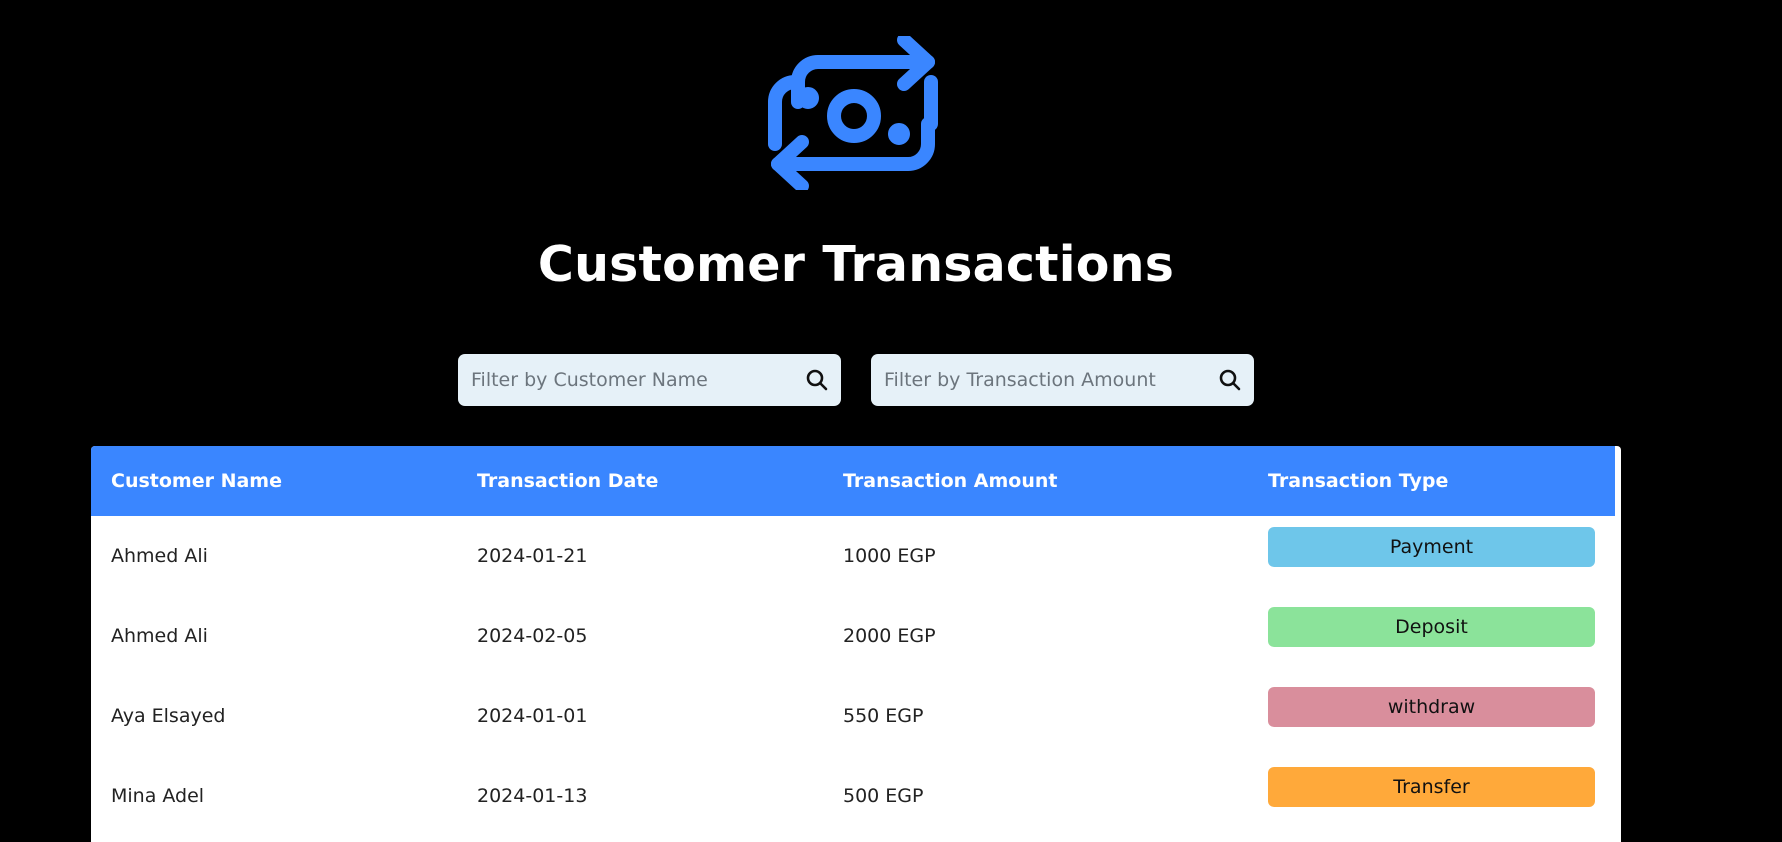  I want to click on transaction-date-cell: 2024-01-13, so click(532, 796).